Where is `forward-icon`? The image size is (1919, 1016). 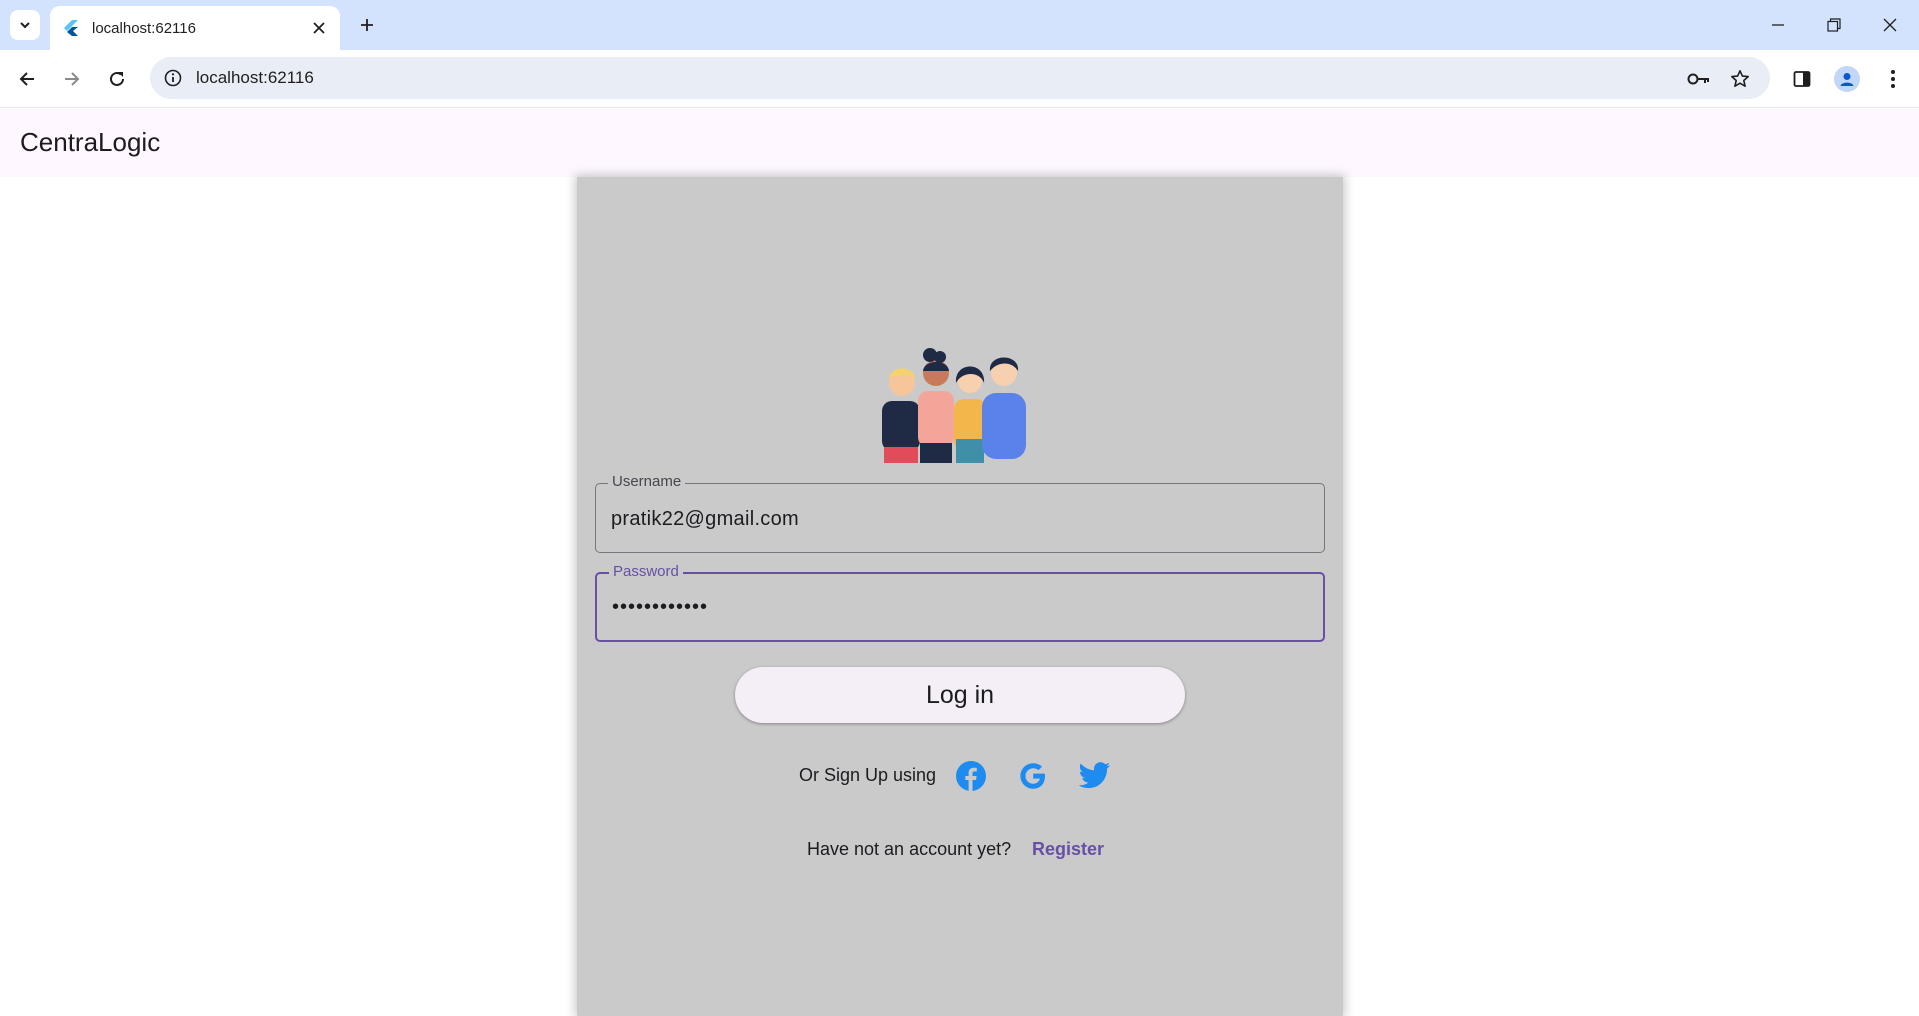 forward-icon is located at coordinates (72, 79).